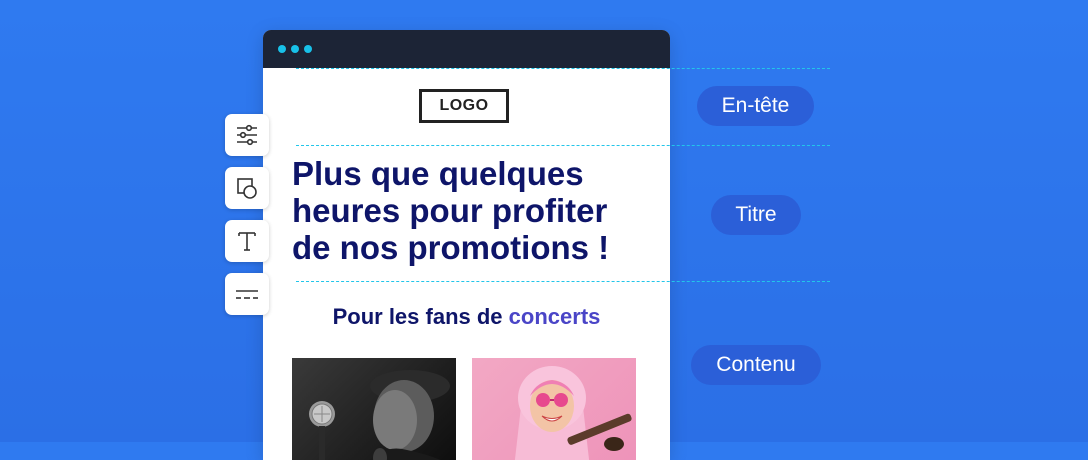 The image size is (1088, 460). I want to click on section-label-text: Titre, so click(756, 214).